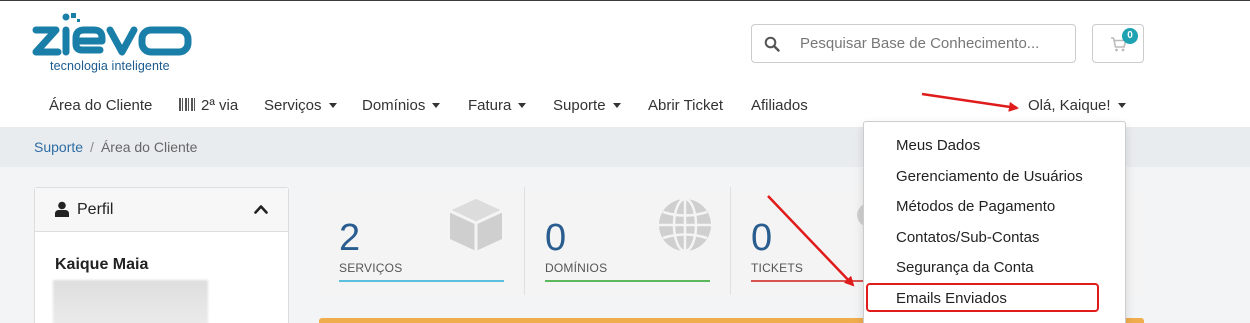 The image size is (1250, 323). What do you see at coordinates (967, 237) in the screenshot?
I see `menu-item-contacts: Contatos/Sub-Contas` at bounding box center [967, 237].